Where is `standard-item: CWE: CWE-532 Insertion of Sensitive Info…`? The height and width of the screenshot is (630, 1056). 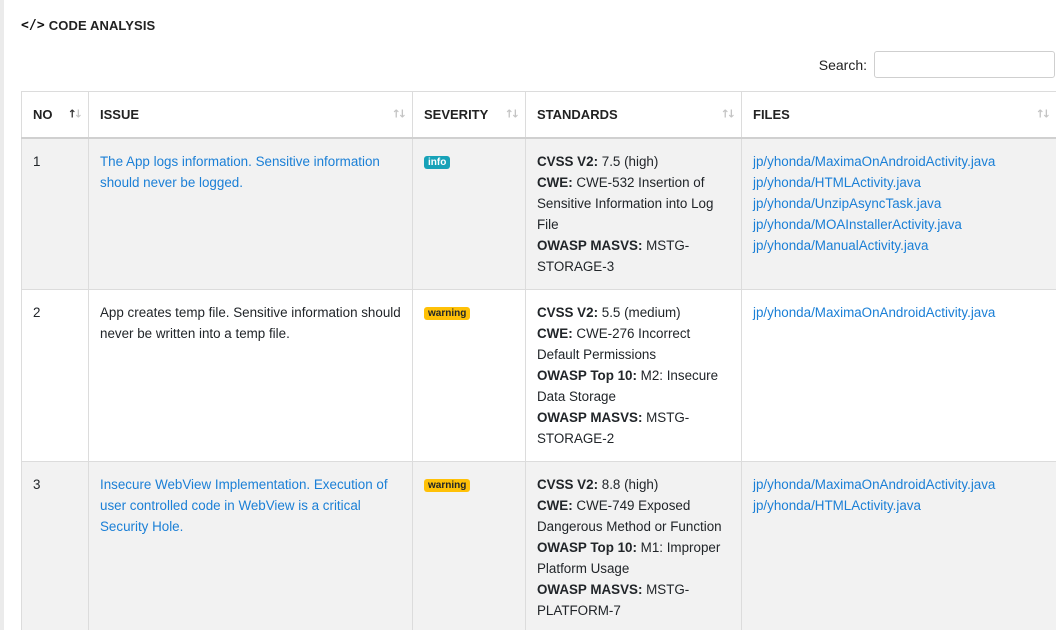 standard-item: CWE: CWE-532 Insertion of Sensitive Info… is located at coordinates (625, 203).